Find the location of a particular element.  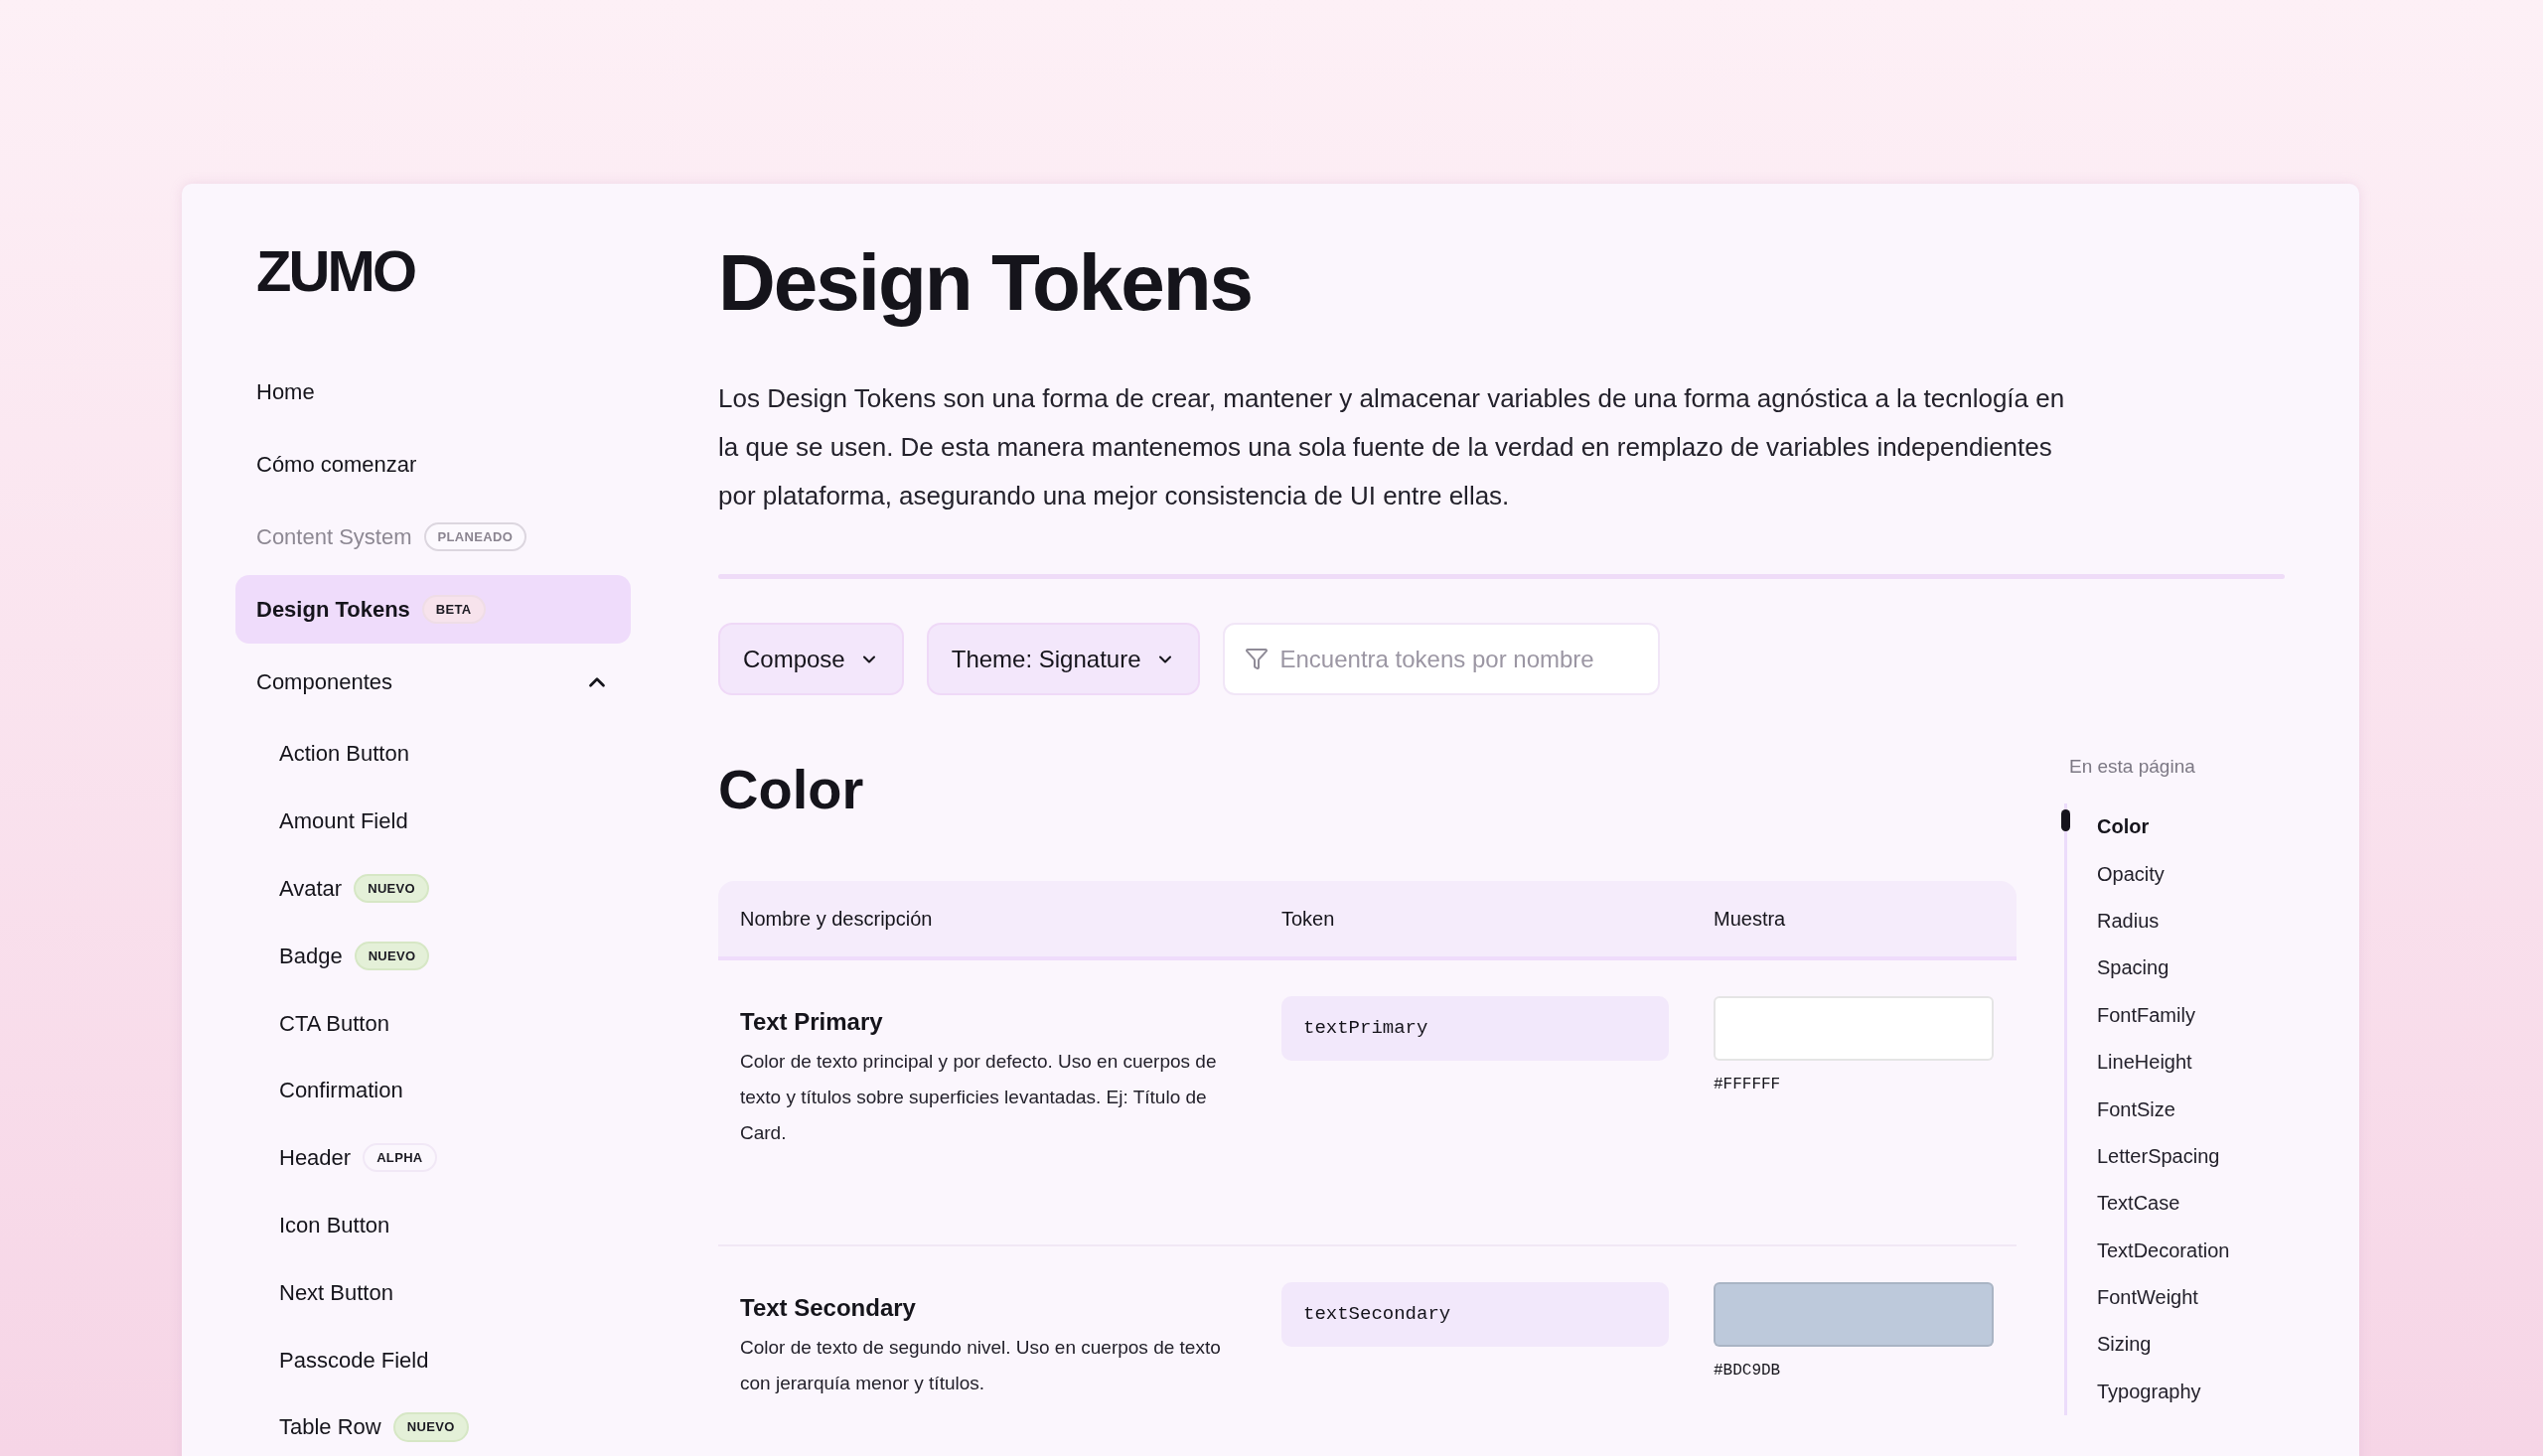

token-description: Color de texto principal y por defecto. Uso en cuerpos de texto y títulos sobre superficies levantadas. Ej: Título de Card. is located at coordinates (979, 1097).